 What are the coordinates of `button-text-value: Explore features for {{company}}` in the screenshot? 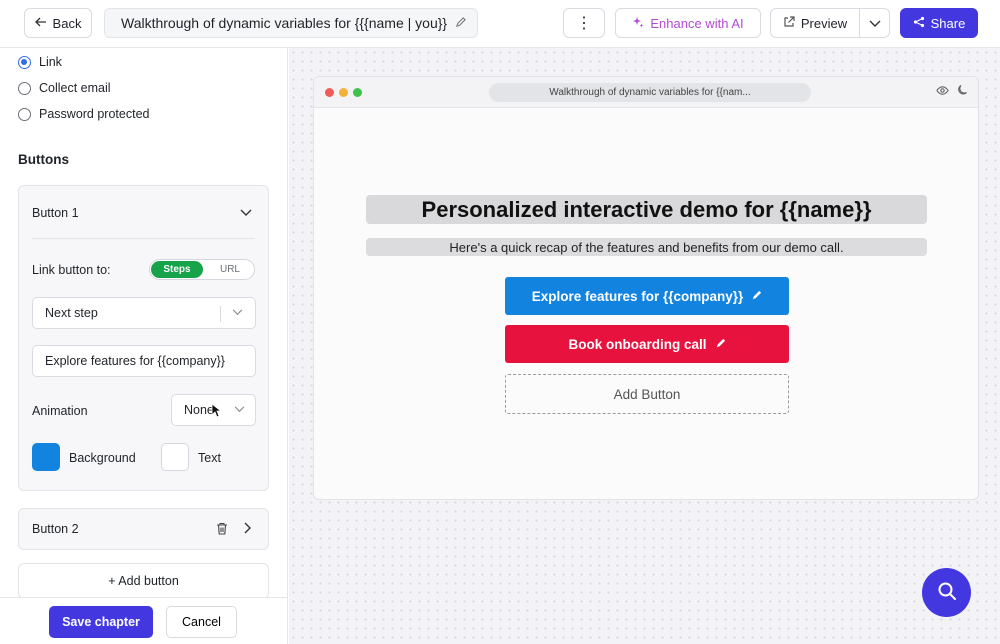 It's located at (135, 361).